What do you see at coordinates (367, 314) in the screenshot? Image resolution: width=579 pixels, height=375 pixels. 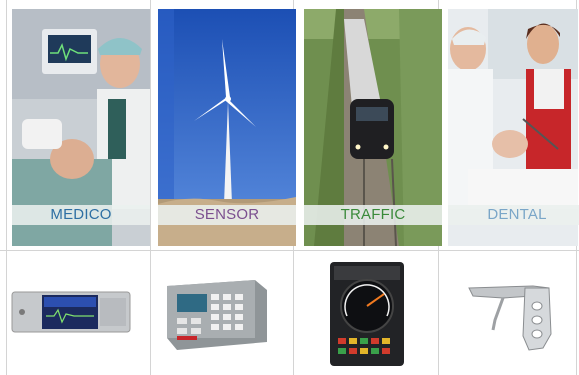 I see `traffic-display-icon` at bounding box center [367, 314].